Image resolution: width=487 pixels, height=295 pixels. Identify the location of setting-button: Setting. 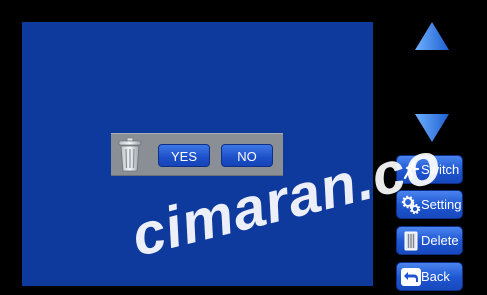
(429, 204).